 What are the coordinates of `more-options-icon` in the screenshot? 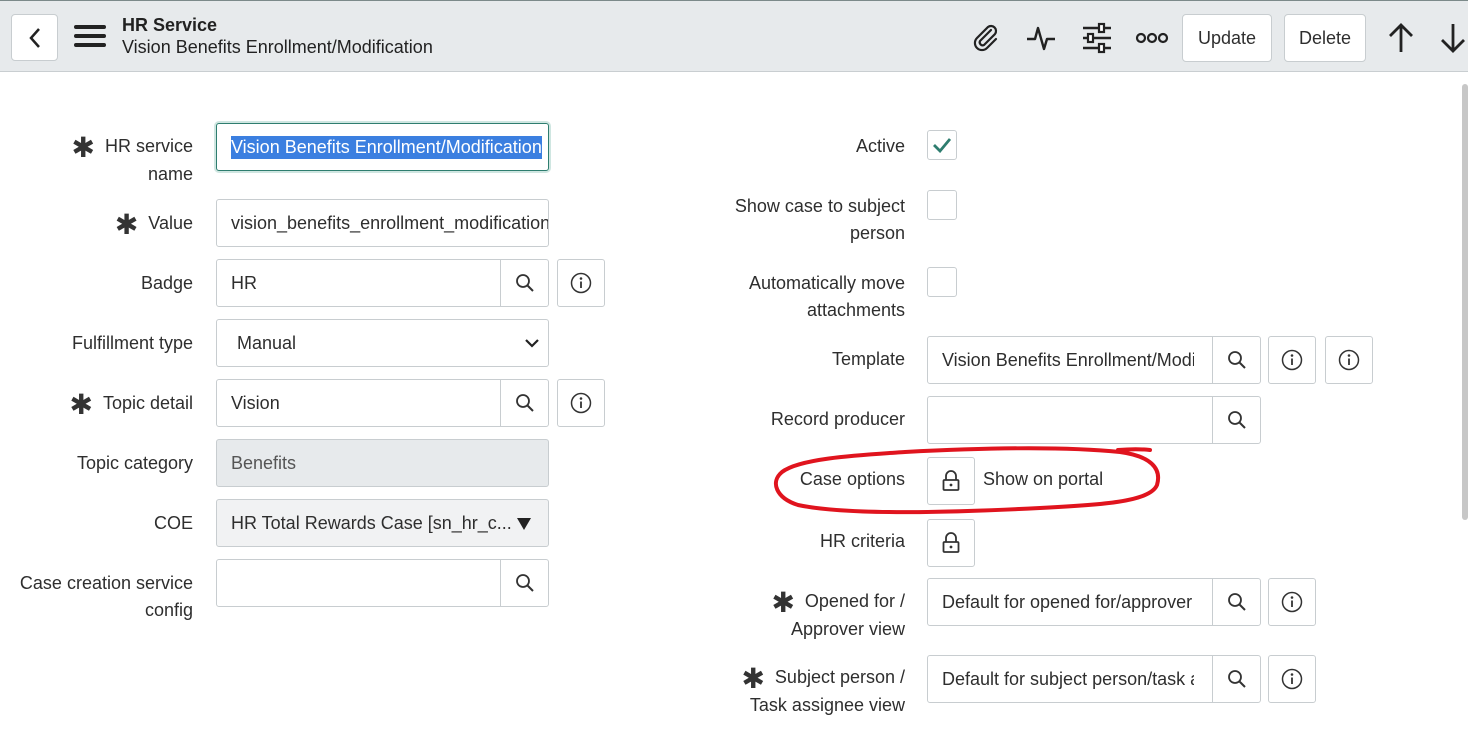 It's located at (1152, 38).